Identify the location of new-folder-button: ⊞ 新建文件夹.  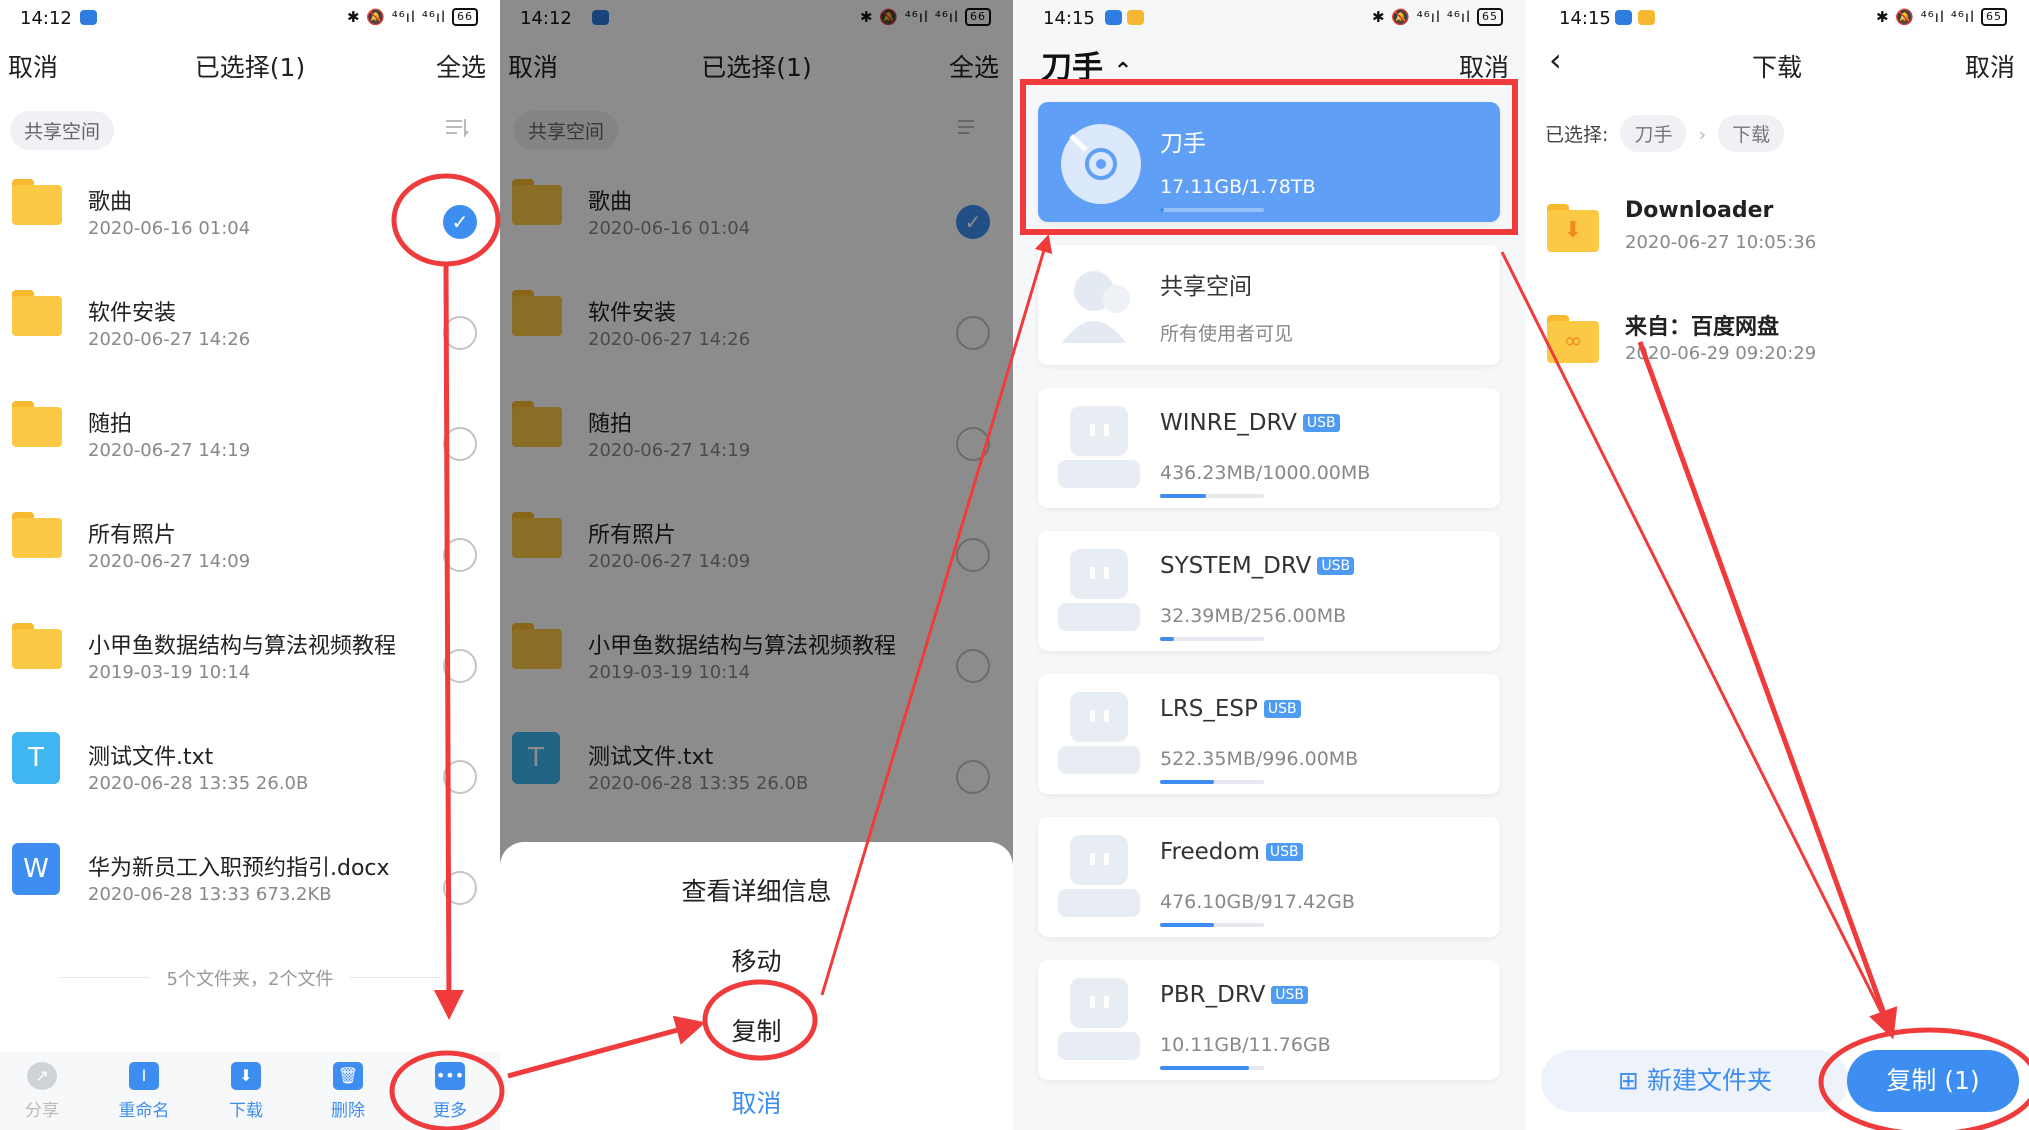
(1695, 1081).